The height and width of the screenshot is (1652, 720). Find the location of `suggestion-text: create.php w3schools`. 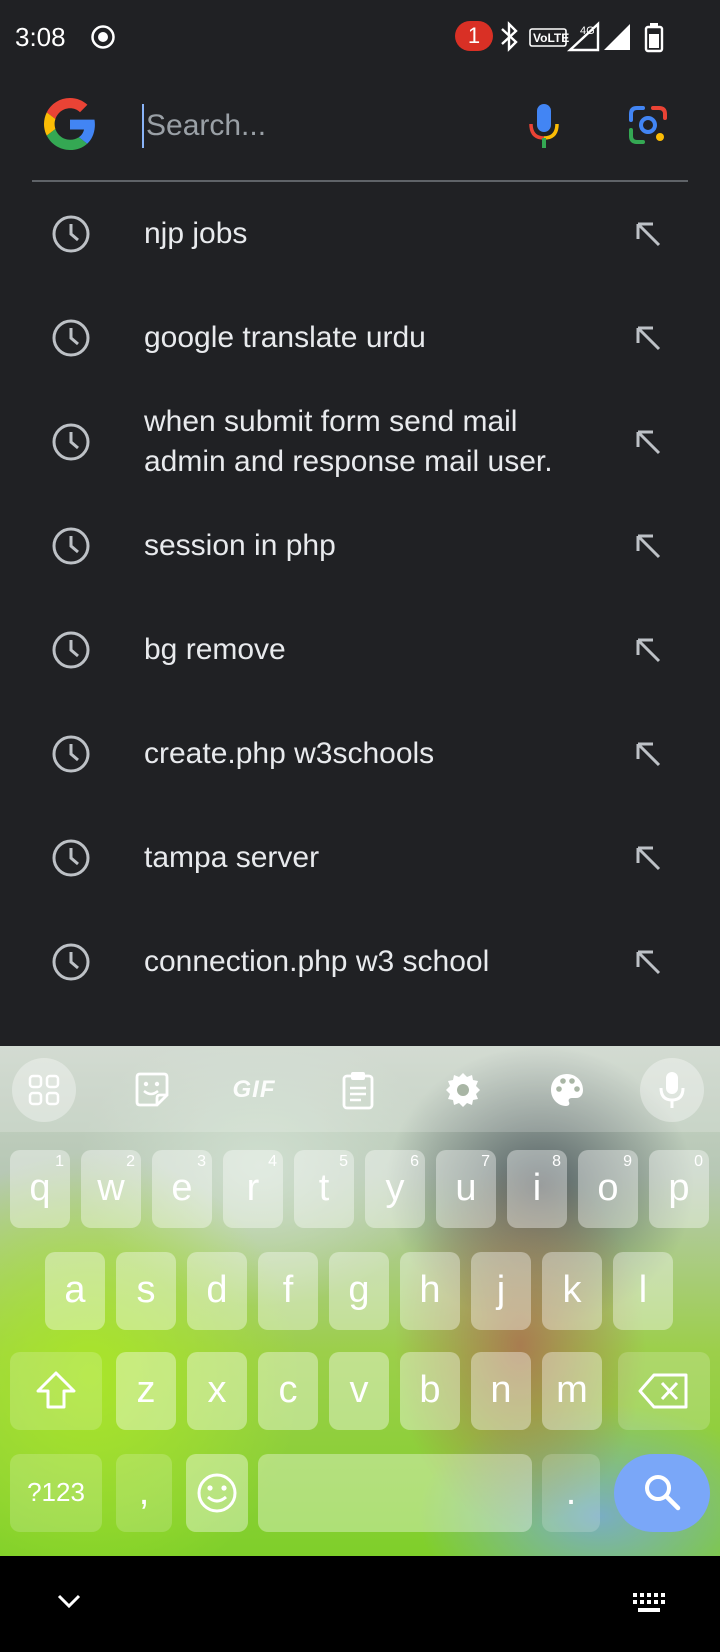

suggestion-text: create.php w3schools is located at coordinates (289, 753).